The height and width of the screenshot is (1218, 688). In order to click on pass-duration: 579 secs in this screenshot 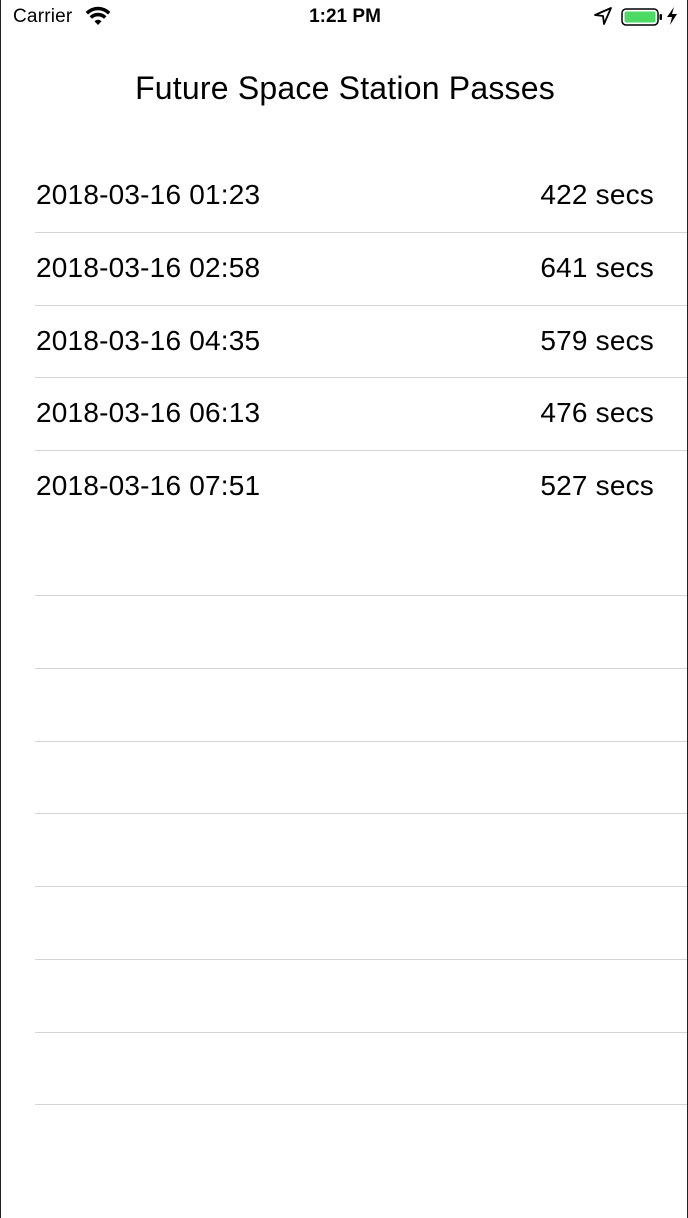, I will do `click(597, 340)`.